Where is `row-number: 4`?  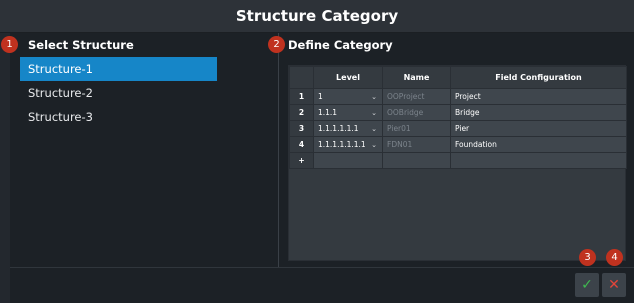
row-number: 4 is located at coordinates (301, 144).